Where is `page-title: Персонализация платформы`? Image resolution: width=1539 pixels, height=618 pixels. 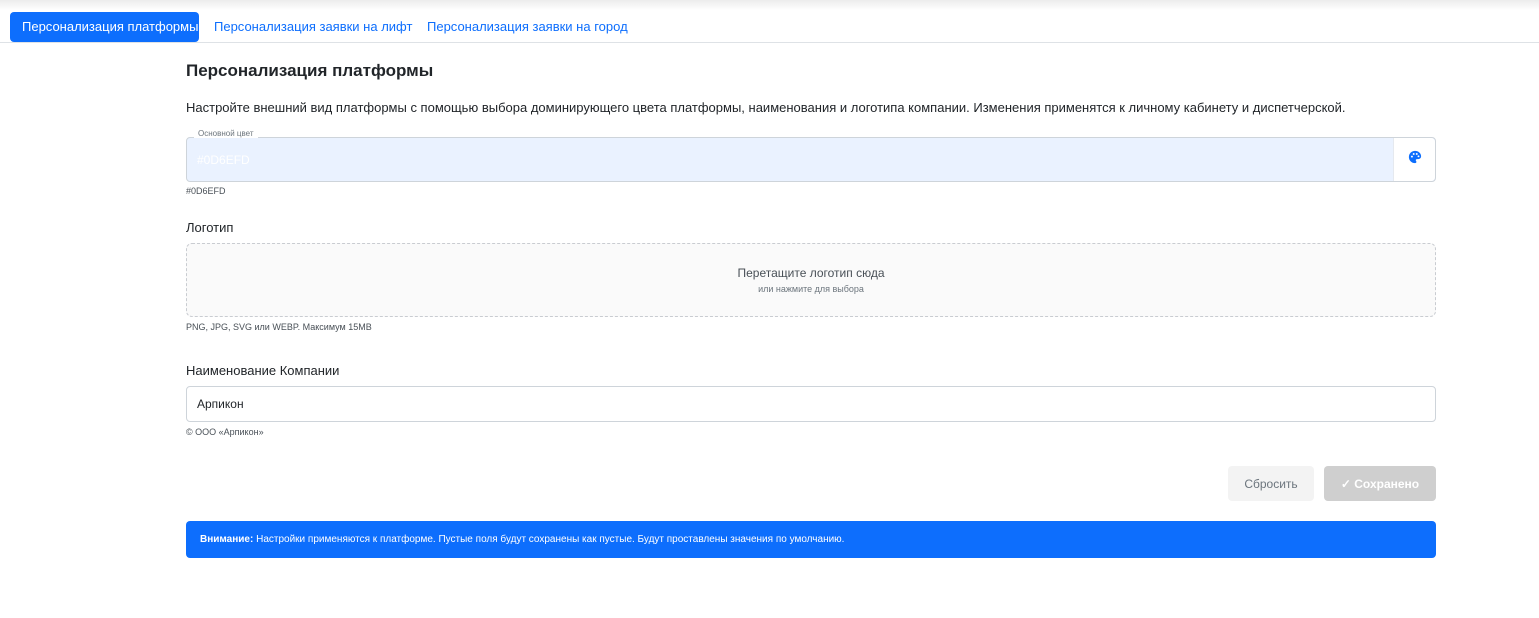 page-title: Персонализация платформы is located at coordinates (310, 70).